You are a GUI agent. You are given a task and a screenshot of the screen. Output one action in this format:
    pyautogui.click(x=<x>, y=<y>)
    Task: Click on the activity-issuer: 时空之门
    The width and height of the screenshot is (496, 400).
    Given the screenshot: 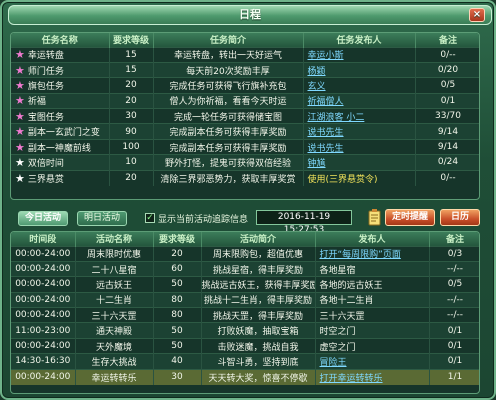 What is the action you would take?
    pyautogui.click(x=337, y=332)
    